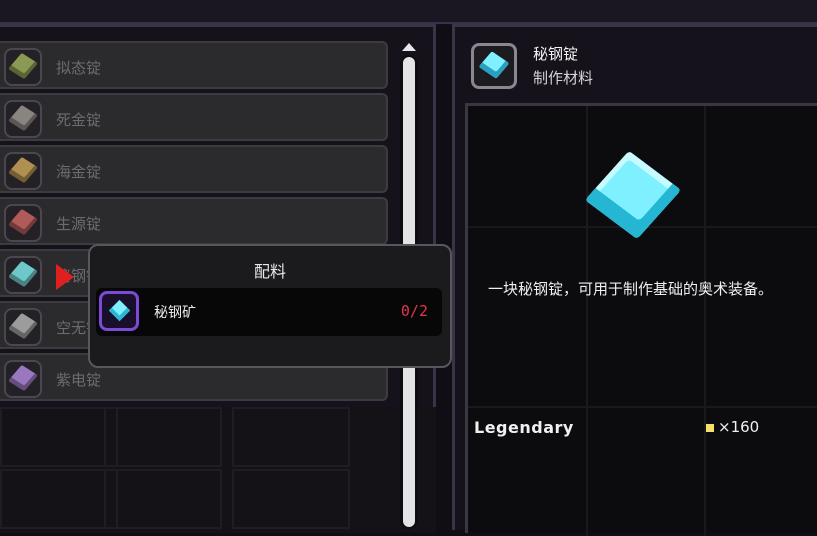  I want to click on list-item-label: 生源锭, so click(79, 224).